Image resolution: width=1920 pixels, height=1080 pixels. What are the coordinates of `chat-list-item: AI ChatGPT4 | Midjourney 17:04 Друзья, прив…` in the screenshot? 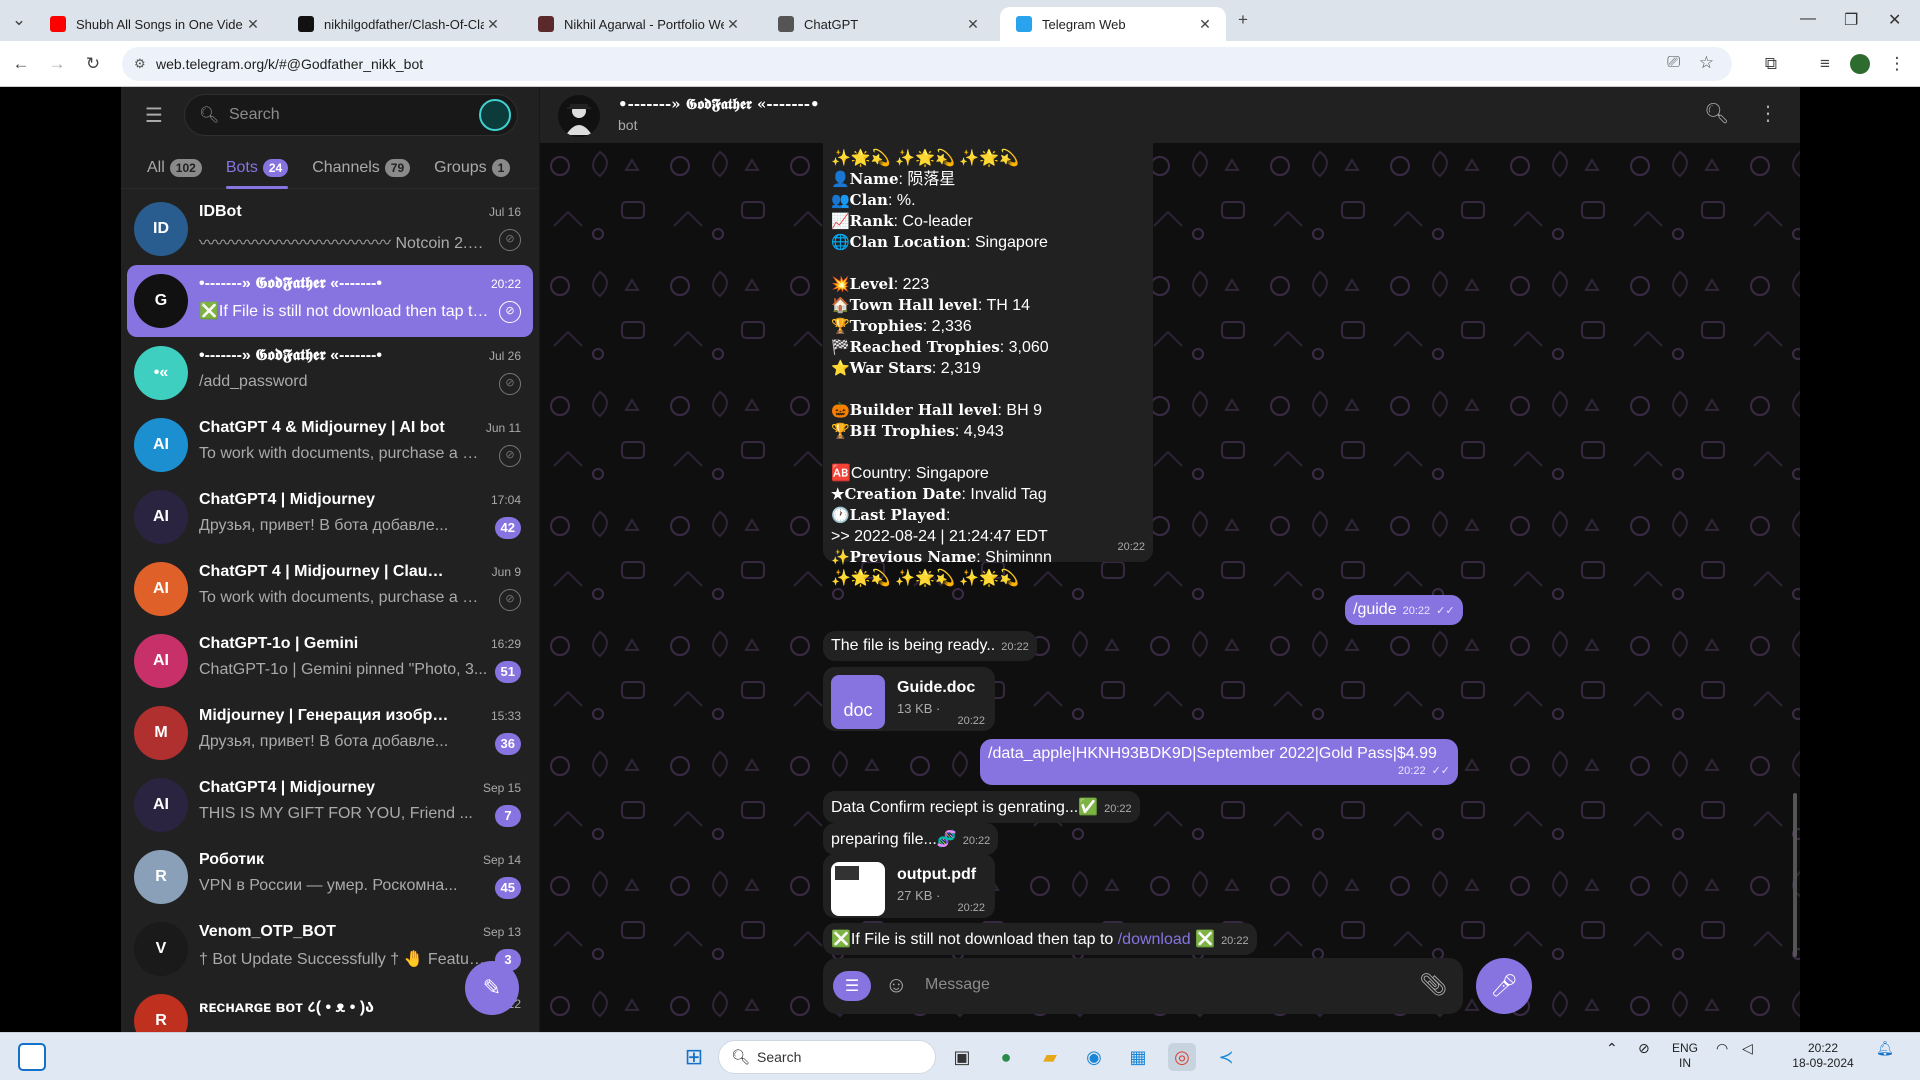 It's located at (330, 517).